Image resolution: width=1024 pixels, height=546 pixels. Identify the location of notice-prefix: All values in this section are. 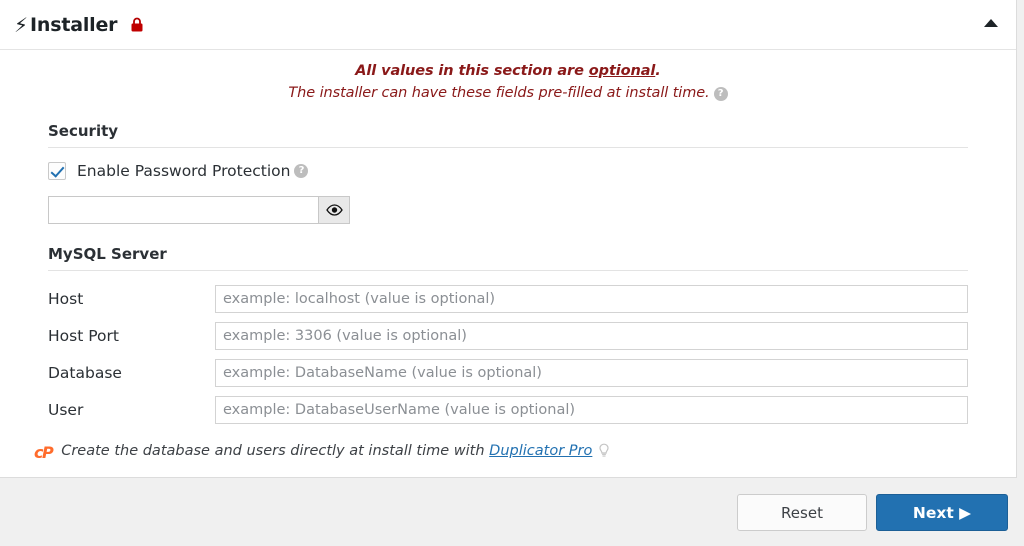
(472, 71).